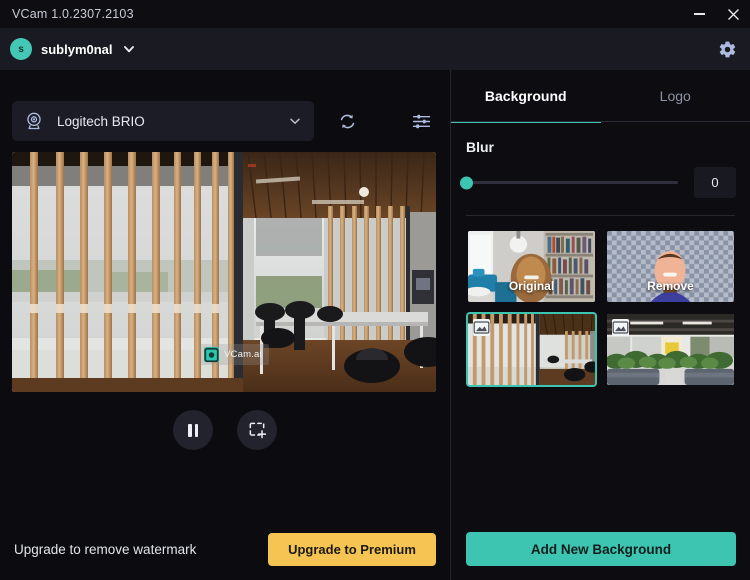  What do you see at coordinates (569, 182) in the screenshot?
I see `blur-slider` at bounding box center [569, 182].